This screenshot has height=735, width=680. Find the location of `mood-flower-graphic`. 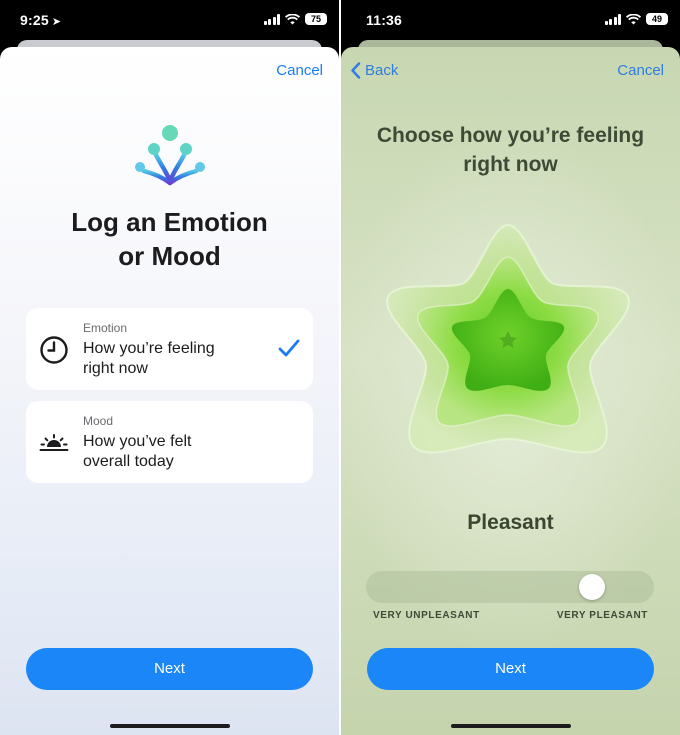

mood-flower-graphic is located at coordinates (508, 338).